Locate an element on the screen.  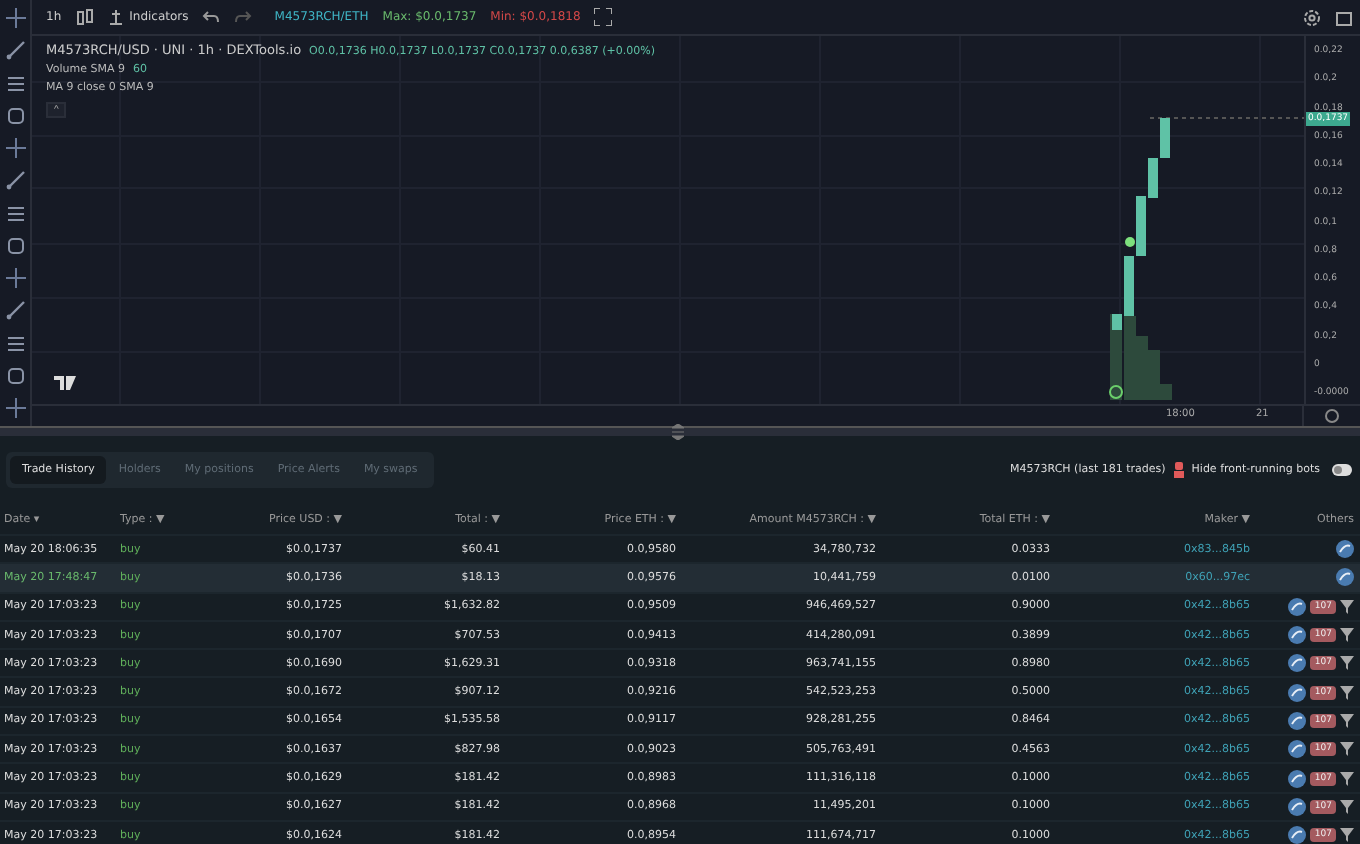
toggle-switch is located at coordinates (1342, 470).